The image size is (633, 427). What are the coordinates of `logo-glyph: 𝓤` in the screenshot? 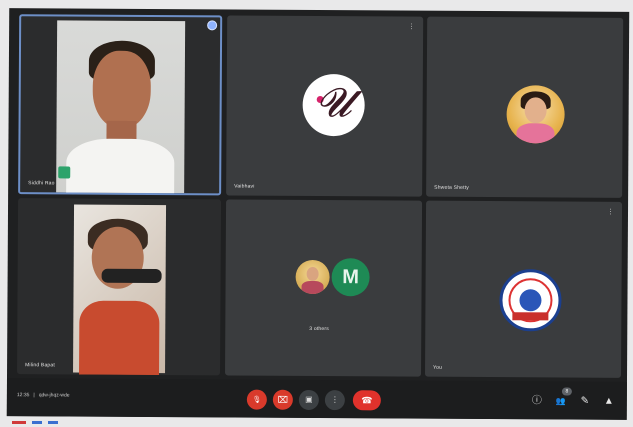 It's located at (333, 103).